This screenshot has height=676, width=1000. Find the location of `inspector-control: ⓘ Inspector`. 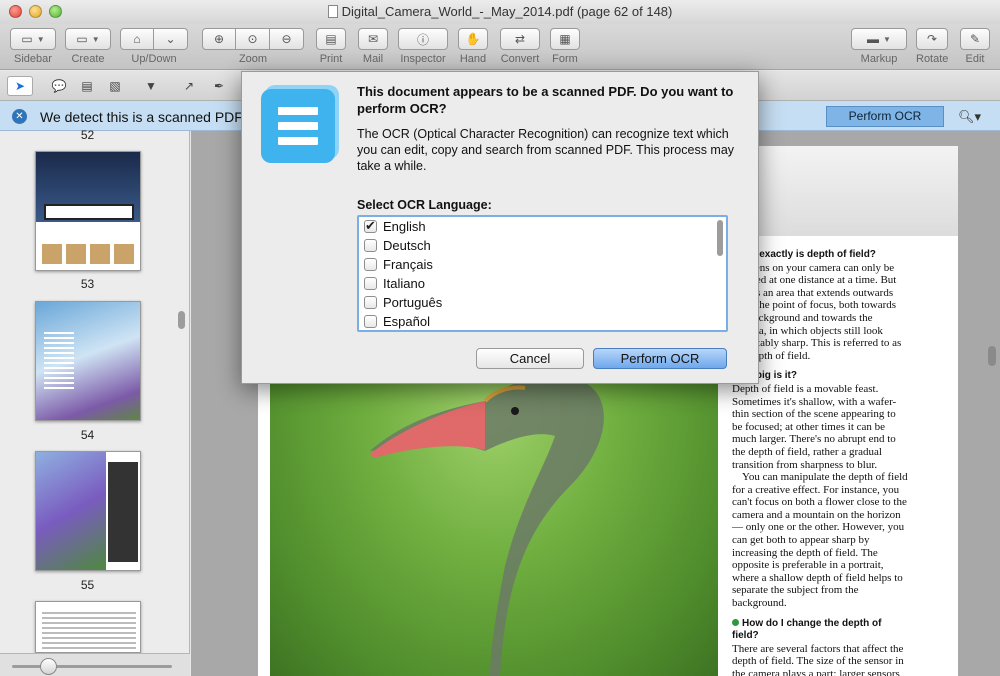

inspector-control: ⓘ Inspector is located at coordinates (423, 46).